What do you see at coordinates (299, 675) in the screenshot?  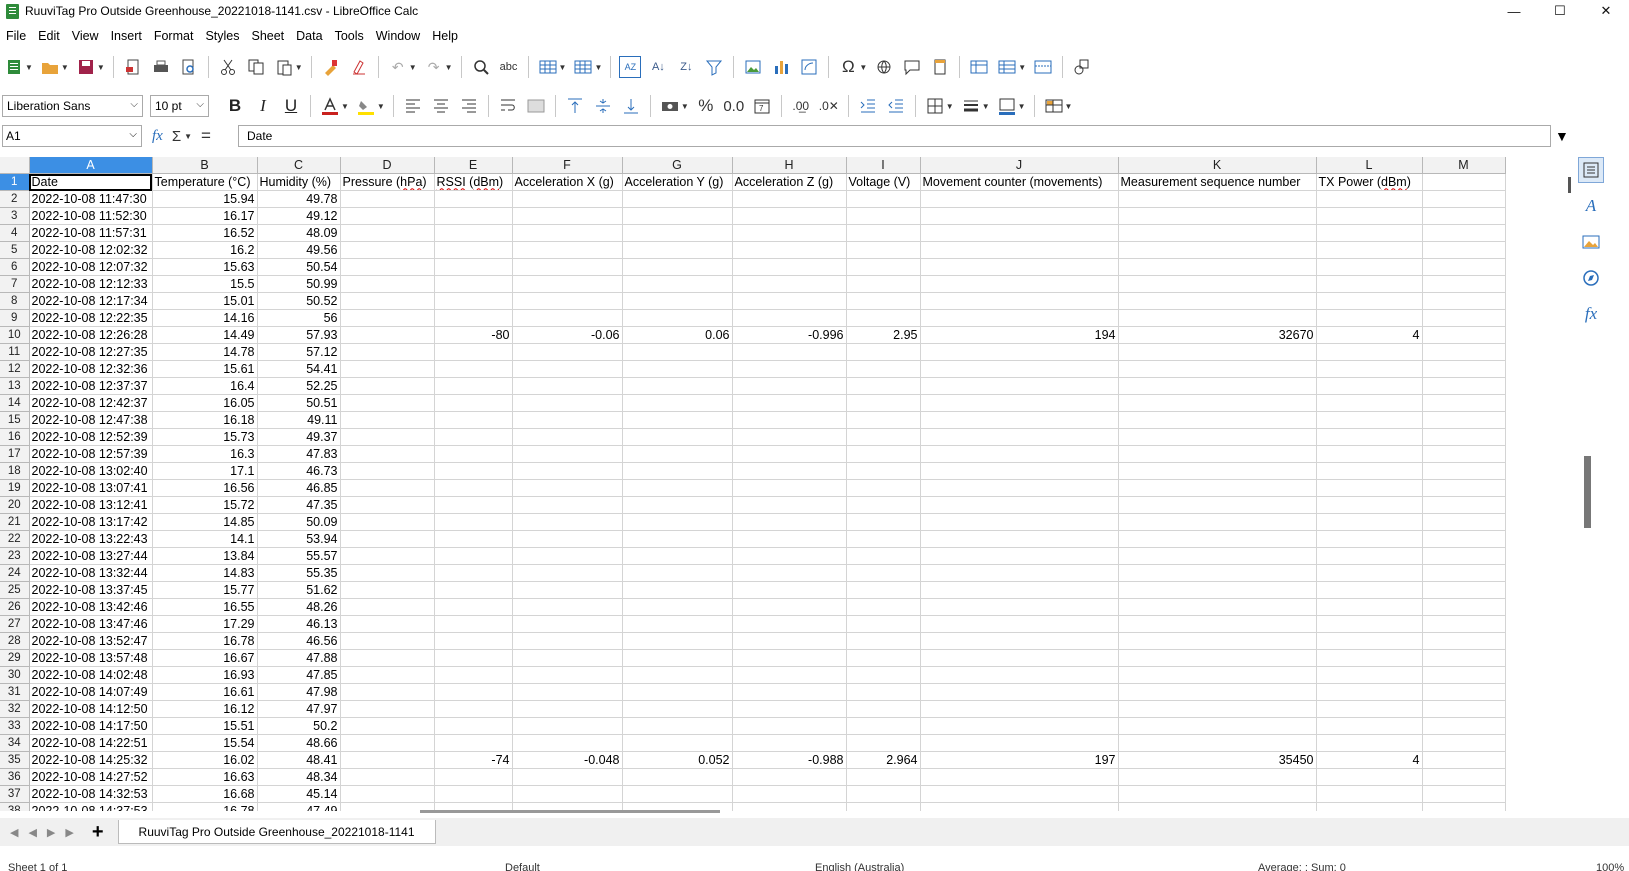 I see `cell-c30: 47.85` at bounding box center [299, 675].